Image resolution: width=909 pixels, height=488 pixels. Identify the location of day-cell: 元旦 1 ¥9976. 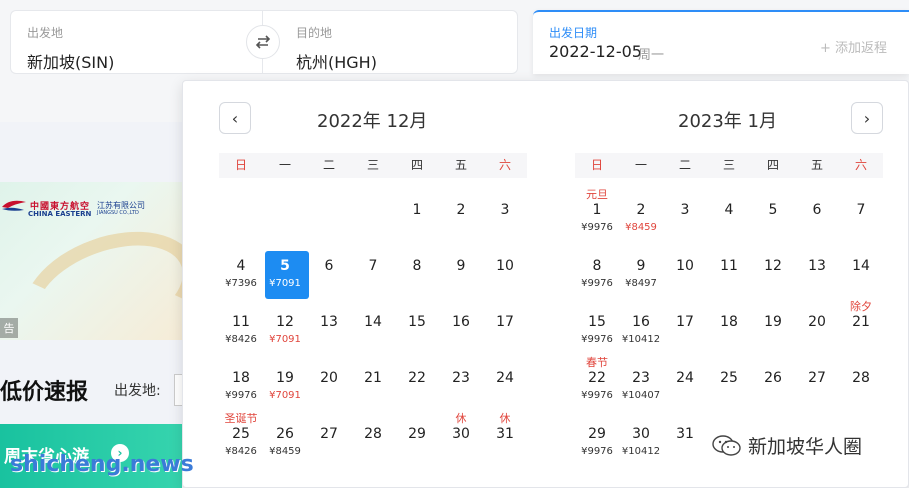
(597, 212).